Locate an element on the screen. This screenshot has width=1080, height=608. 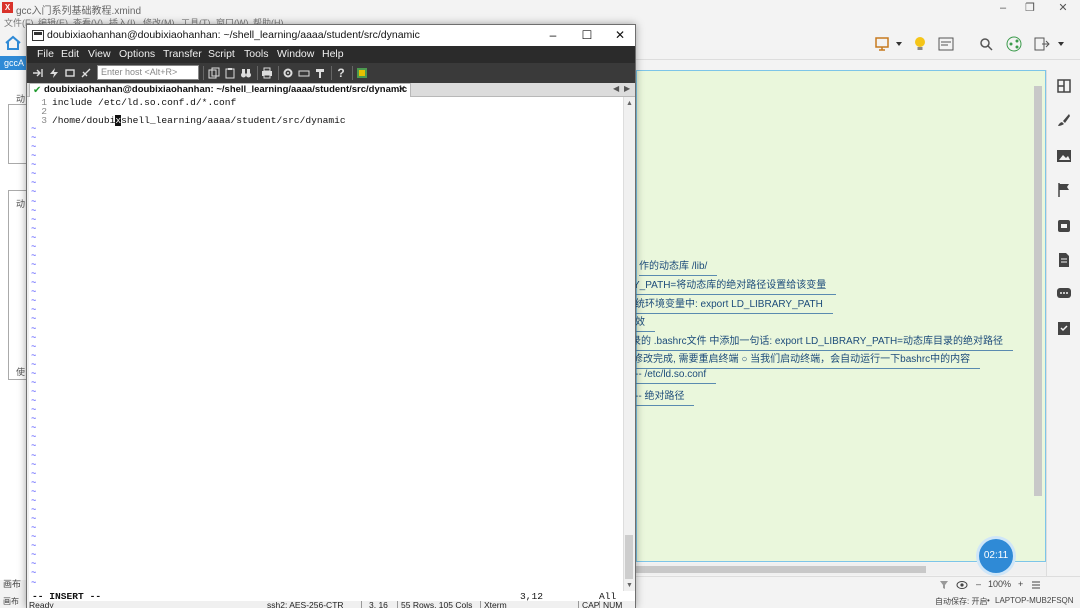
export-icon is located at coordinates (1042, 44).